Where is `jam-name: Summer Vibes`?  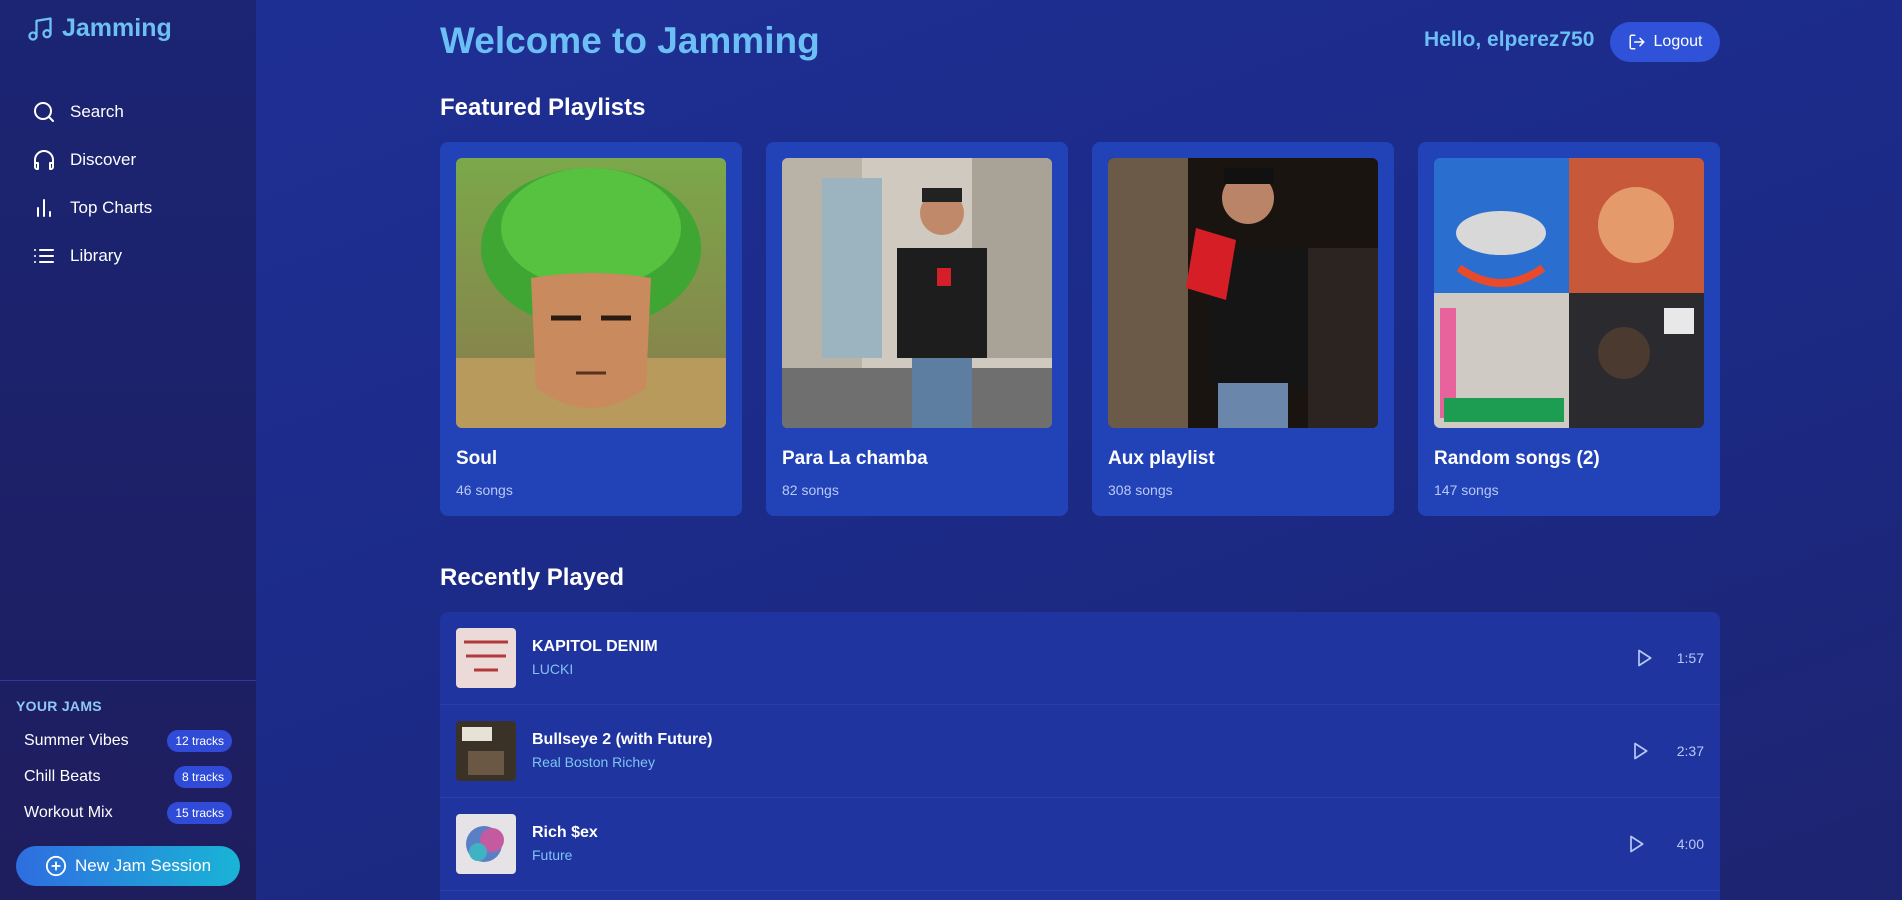
jam-name: Summer Vibes is located at coordinates (76, 740).